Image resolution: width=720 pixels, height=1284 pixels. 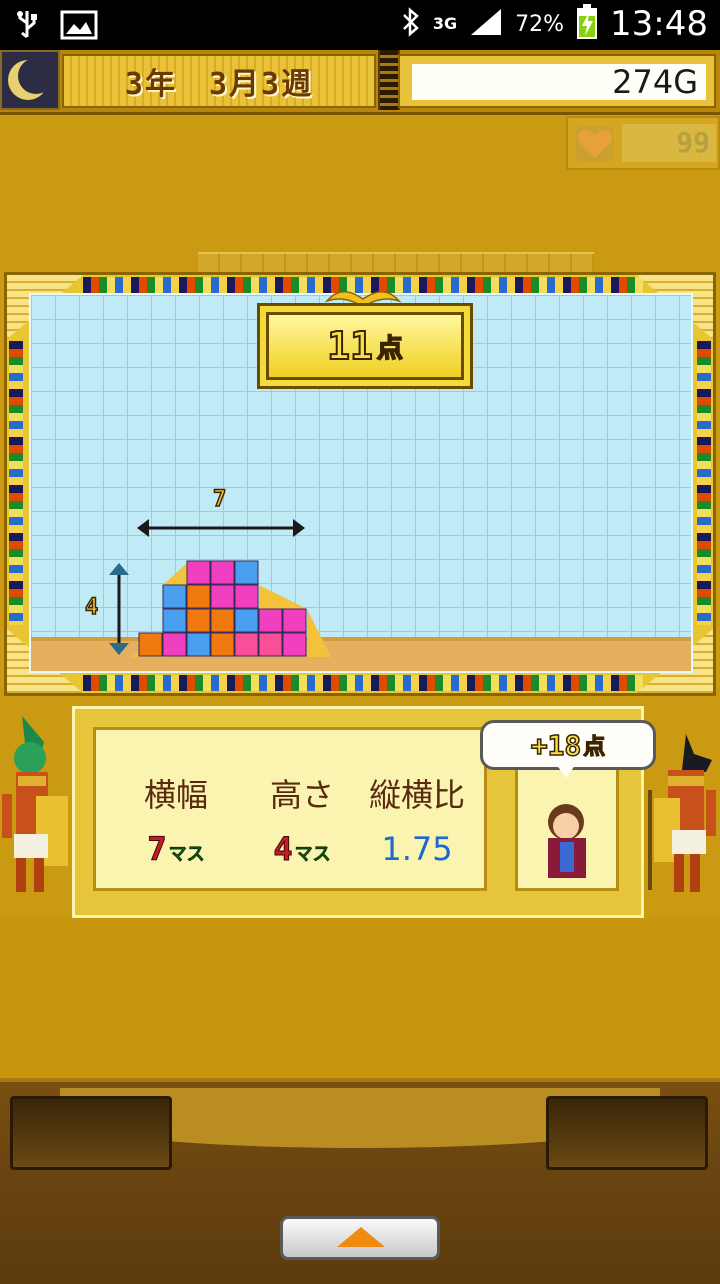 What do you see at coordinates (176, 819) in the screenshot?
I see `width-column: 横幅 7 マス` at bounding box center [176, 819].